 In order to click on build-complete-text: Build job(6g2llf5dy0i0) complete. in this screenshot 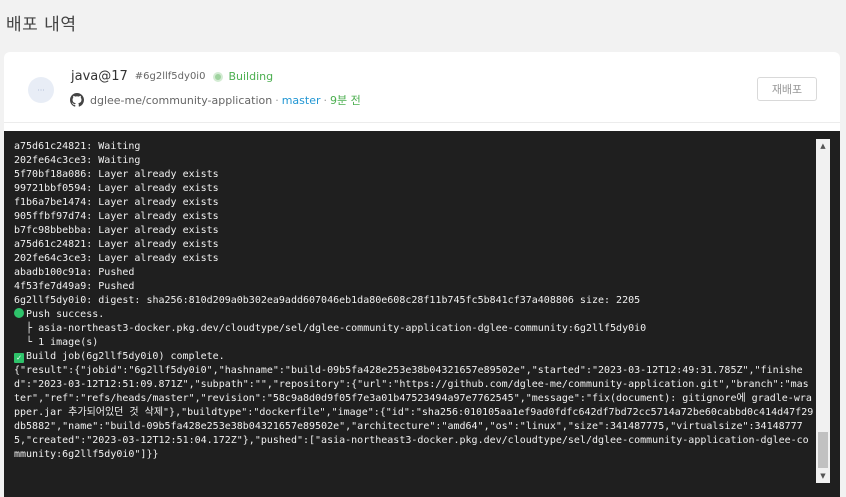, I will do `click(125, 356)`.